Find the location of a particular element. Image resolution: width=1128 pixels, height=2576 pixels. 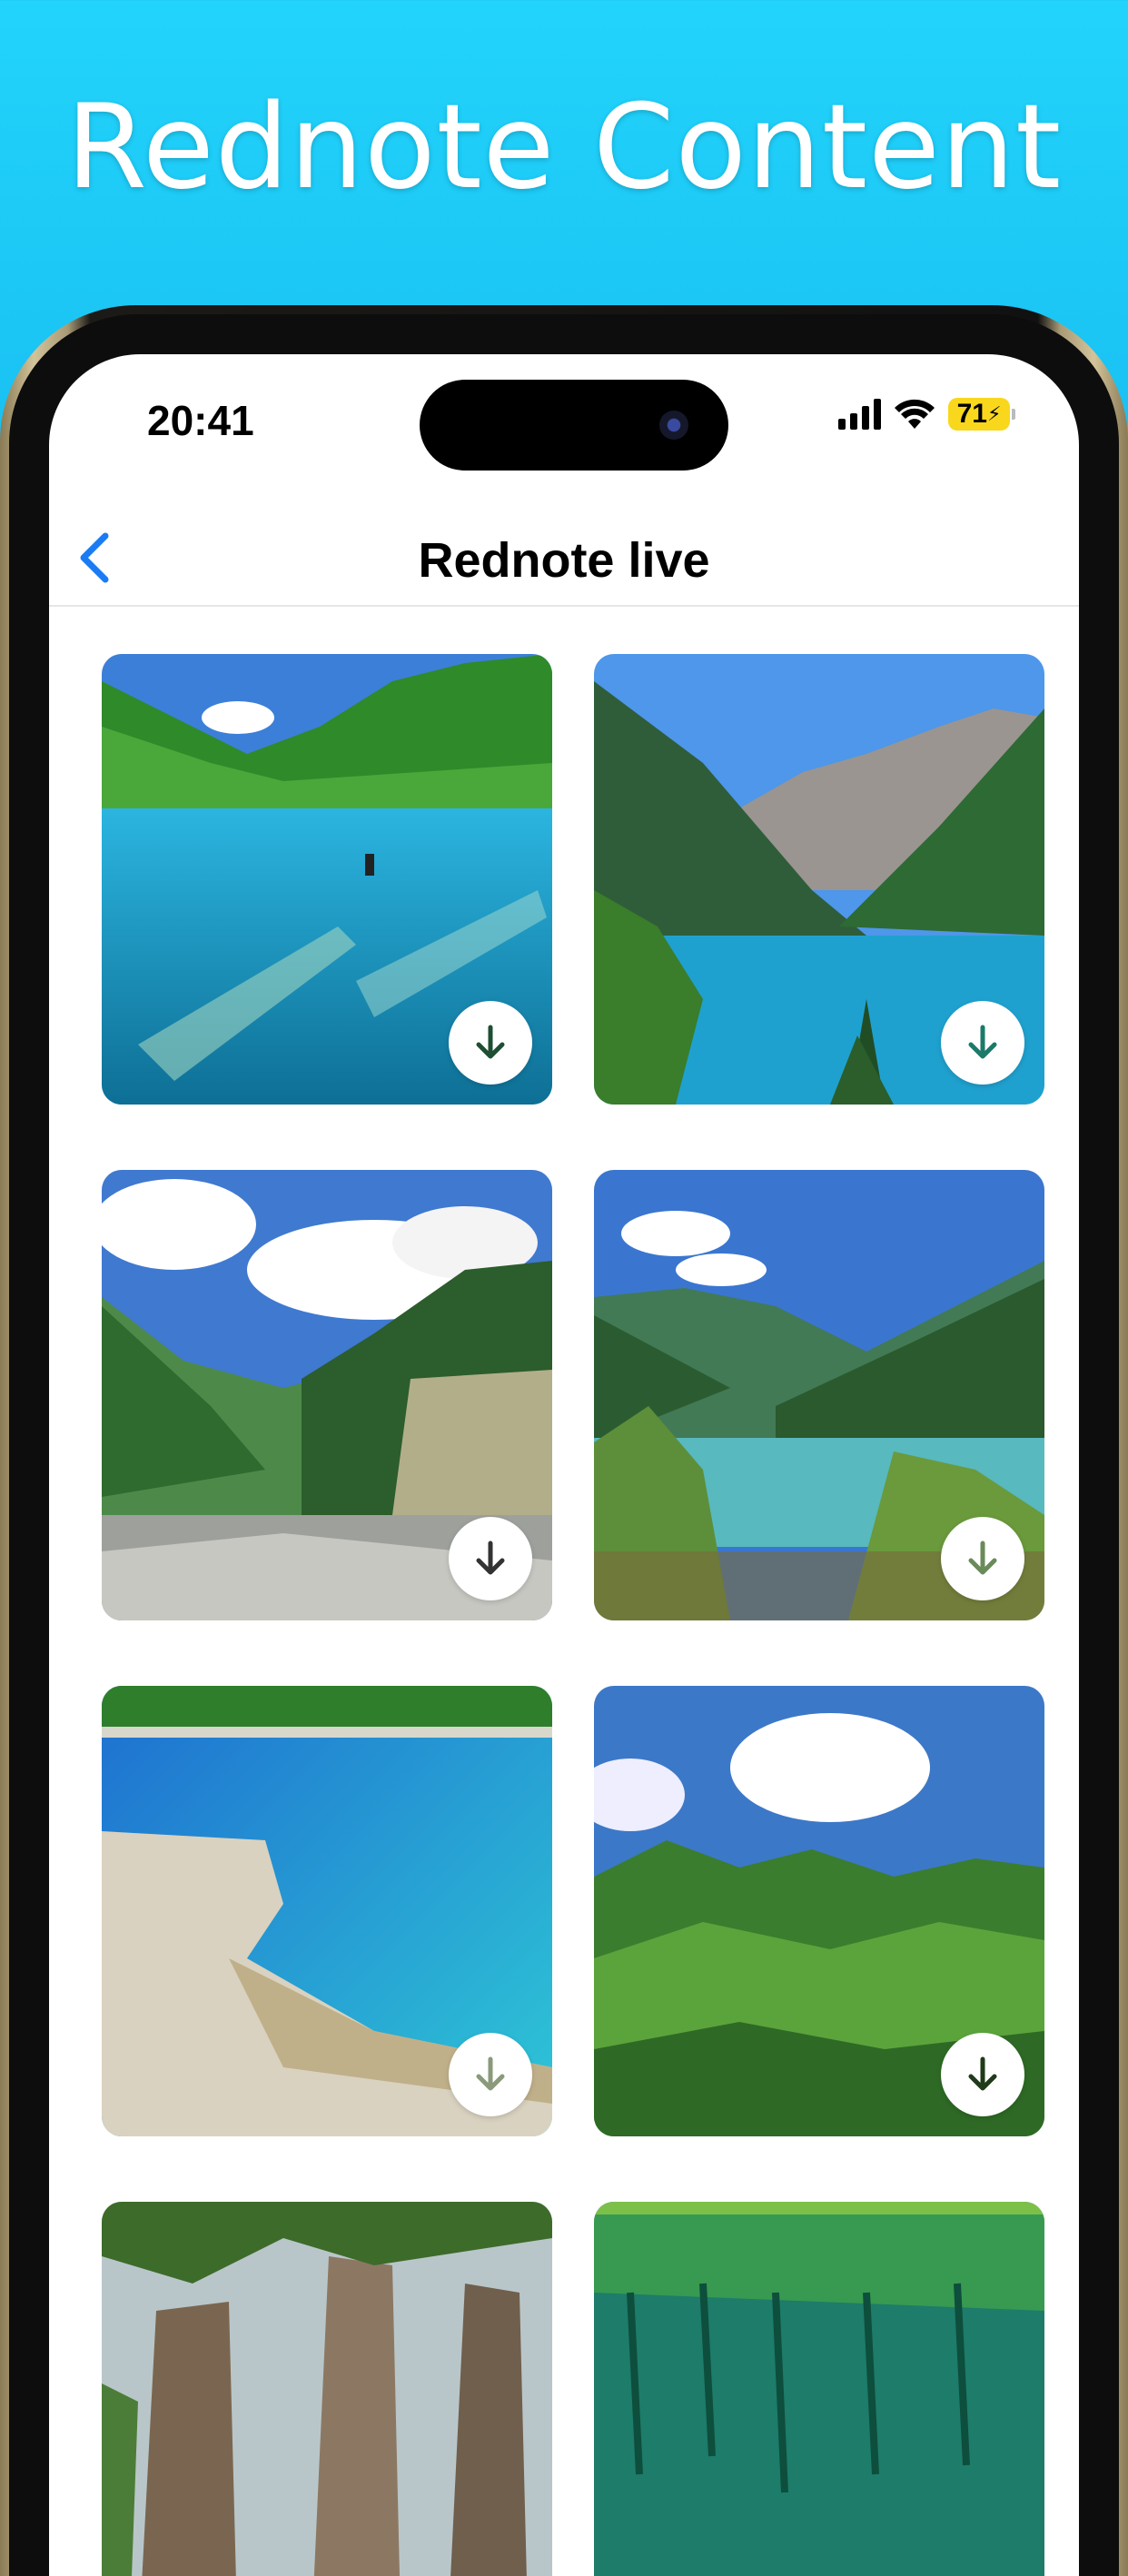

status-icons: 71 ⚡ is located at coordinates (926, 414).